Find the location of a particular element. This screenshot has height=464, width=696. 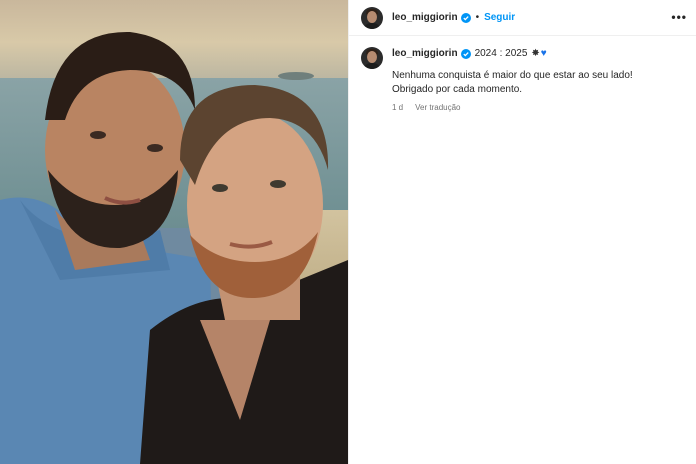

caption-meta: 1 d Ver tradução is located at coordinates (537, 107).